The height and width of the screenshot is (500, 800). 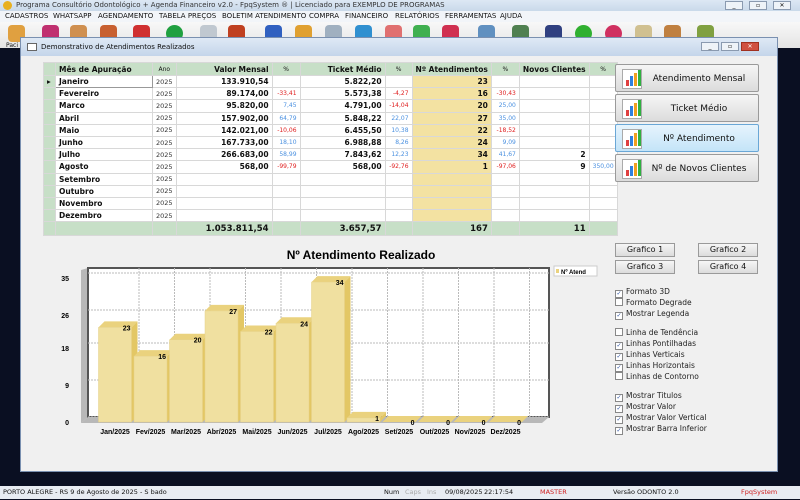 I want to click on menu-ferramentas: FERRAMENTAS, so click(x=470, y=16).